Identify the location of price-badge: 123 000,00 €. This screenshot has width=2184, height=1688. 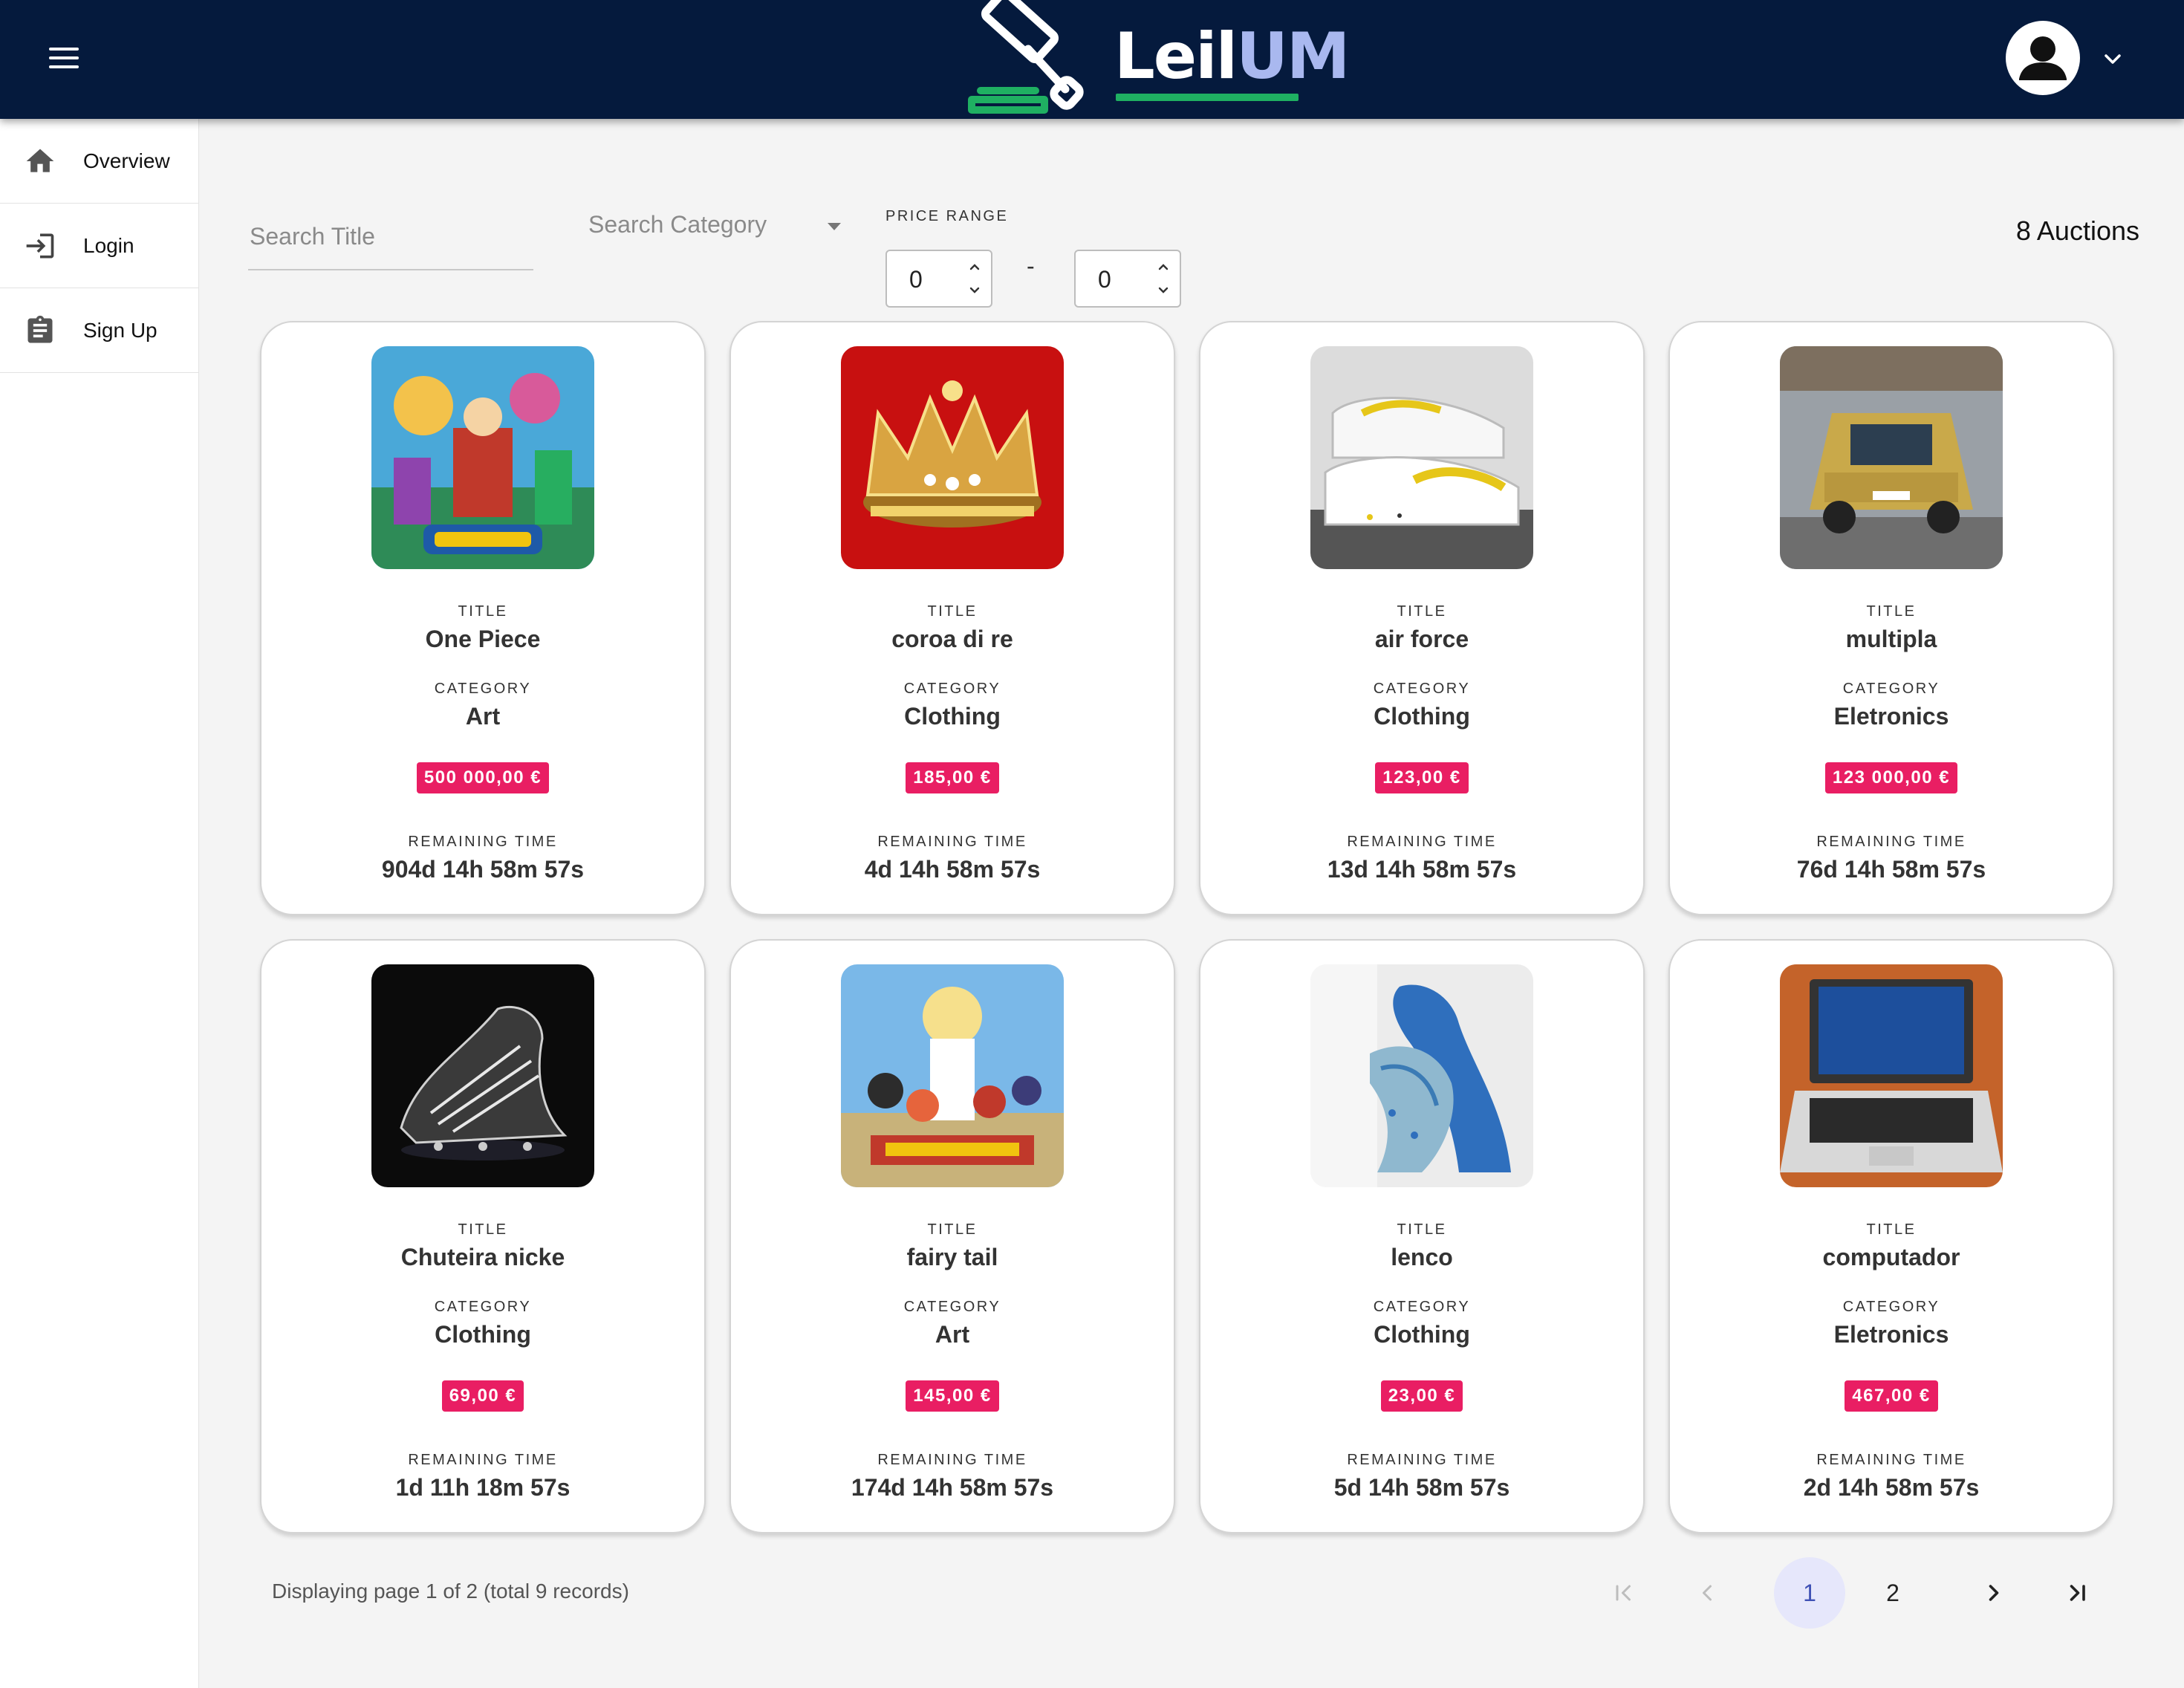
(1891, 777).